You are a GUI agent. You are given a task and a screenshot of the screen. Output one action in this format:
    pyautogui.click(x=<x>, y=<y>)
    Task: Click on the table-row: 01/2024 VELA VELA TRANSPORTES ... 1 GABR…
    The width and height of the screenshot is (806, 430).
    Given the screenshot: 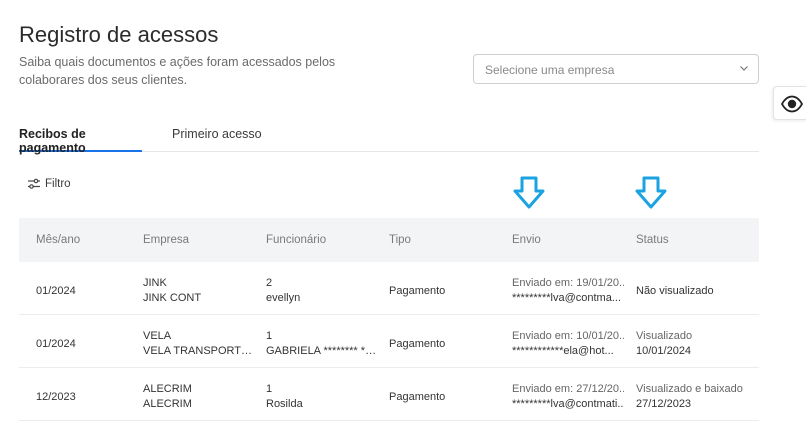 What is the action you would take?
    pyautogui.click(x=389, y=341)
    